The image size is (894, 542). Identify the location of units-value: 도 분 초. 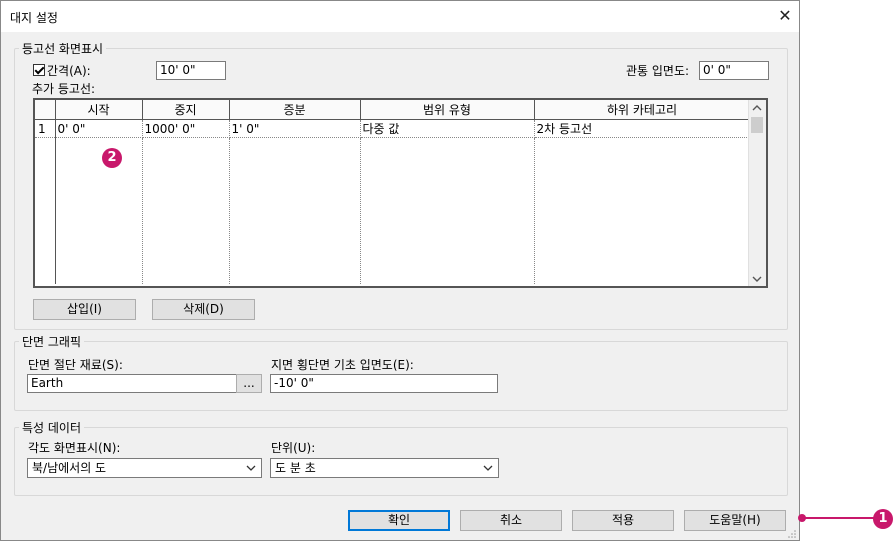
(295, 468).